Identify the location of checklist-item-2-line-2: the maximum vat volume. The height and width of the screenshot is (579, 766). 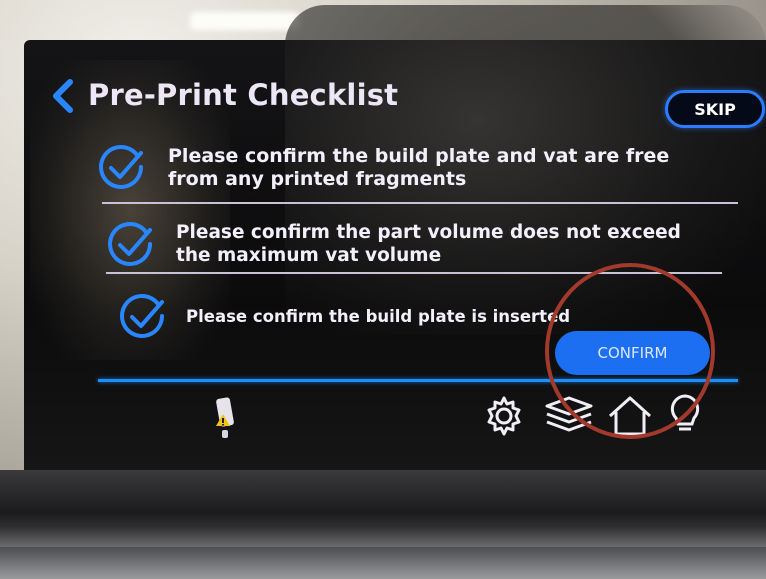
(309, 255).